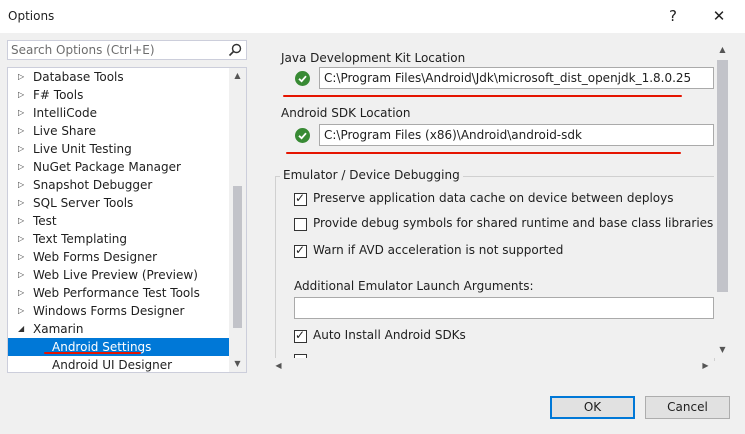  I want to click on tree-item: ▷ F# Tools, so click(119, 95).